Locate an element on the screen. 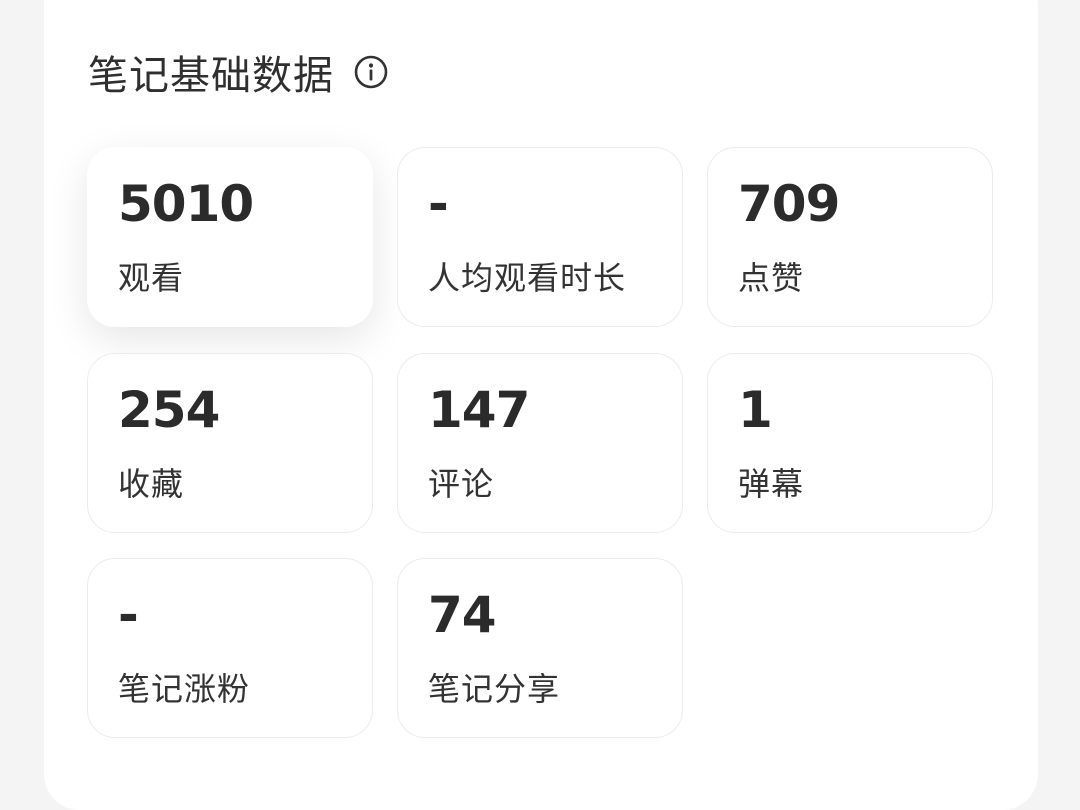  info-circle-icon is located at coordinates (371, 72).